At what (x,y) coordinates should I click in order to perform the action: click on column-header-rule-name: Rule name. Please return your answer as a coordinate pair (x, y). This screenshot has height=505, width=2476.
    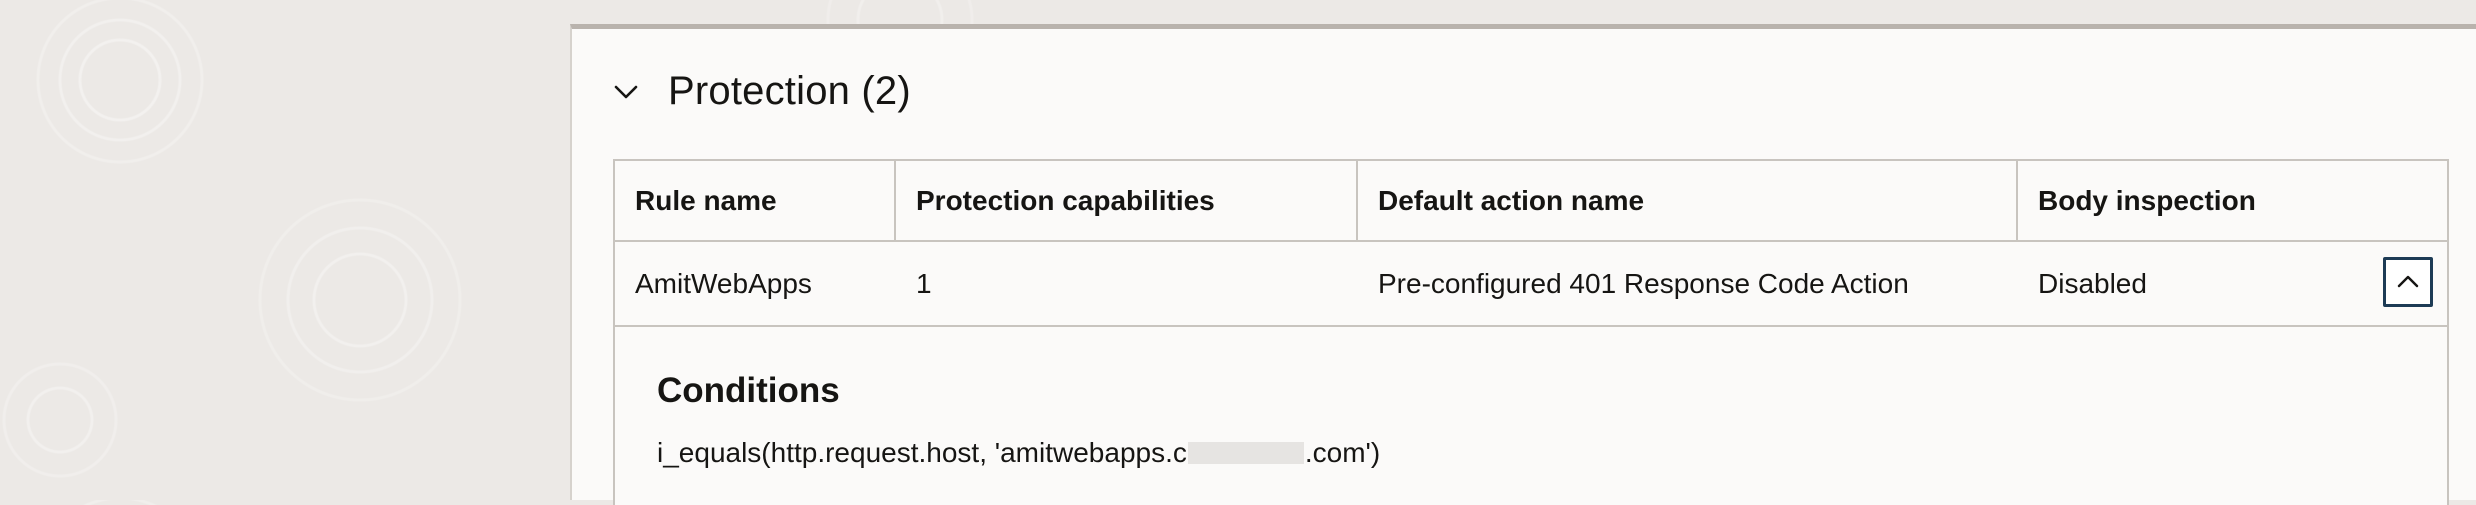
    Looking at the image, I should click on (755, 200).